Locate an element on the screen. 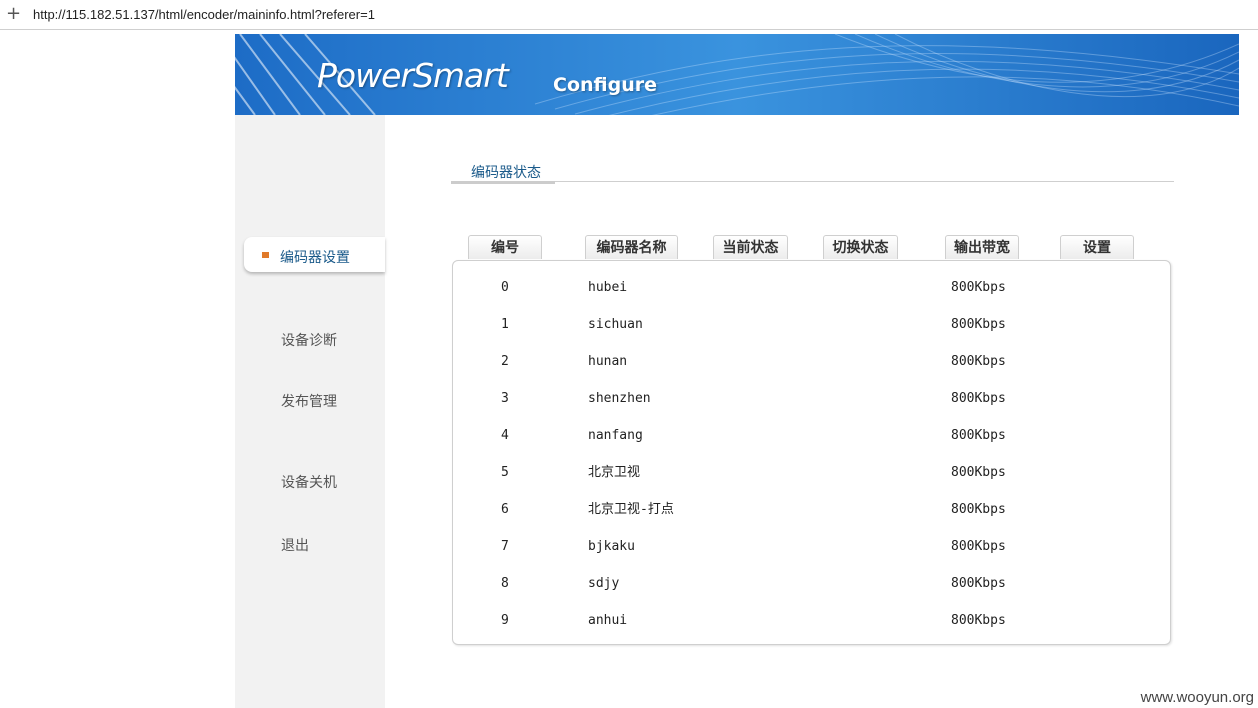  column-header-id: 编号 is located at coordinates (505, 247).